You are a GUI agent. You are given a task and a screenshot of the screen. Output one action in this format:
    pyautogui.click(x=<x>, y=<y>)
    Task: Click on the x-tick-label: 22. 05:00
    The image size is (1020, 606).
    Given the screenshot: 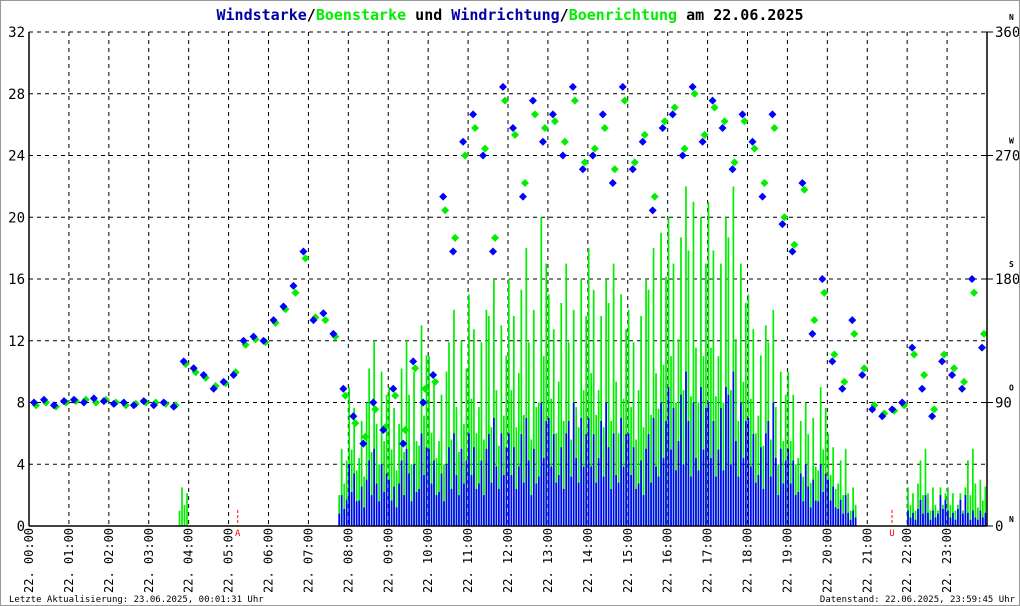 What is the action you would take?
    pyautogui.click(x=229, y=560)
    